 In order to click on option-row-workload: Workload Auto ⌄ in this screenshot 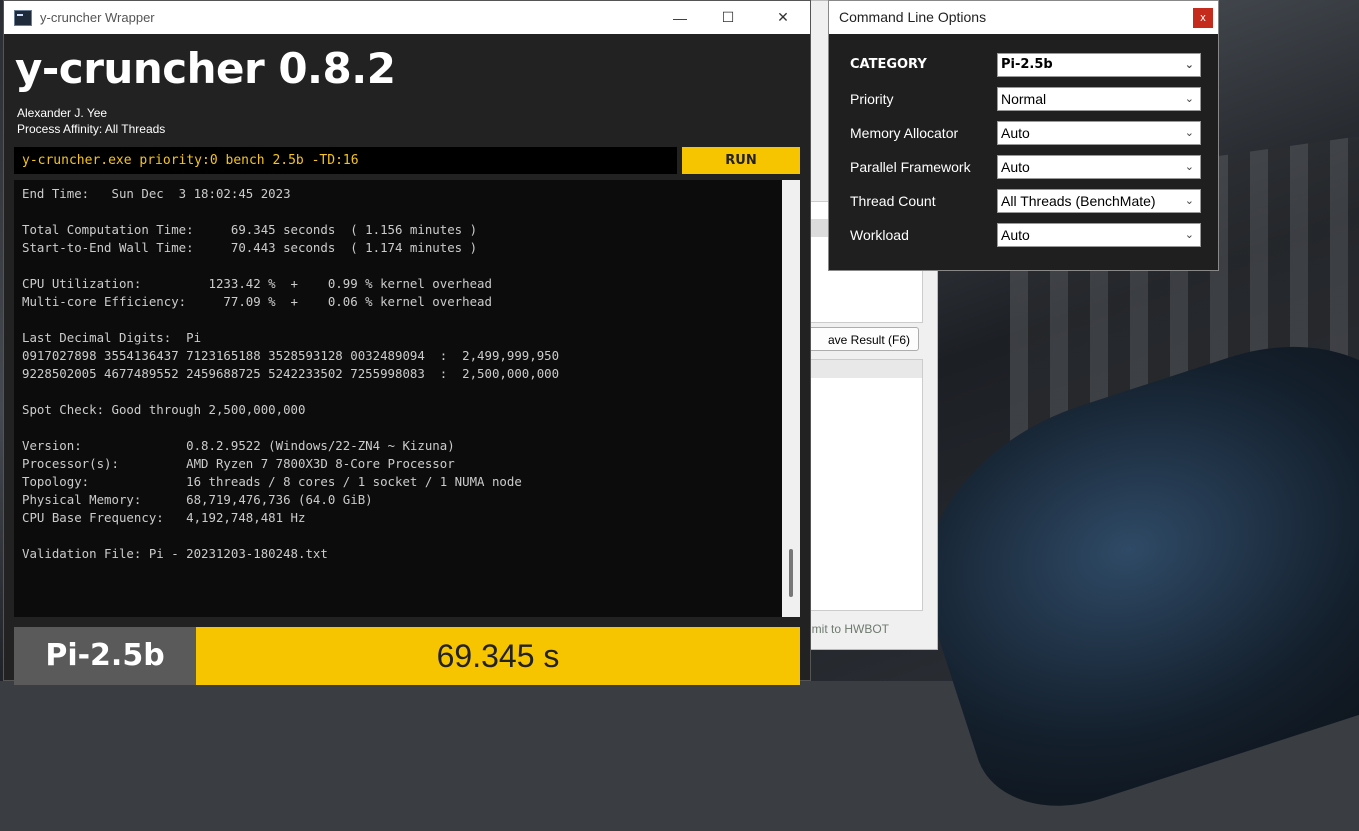, I will do `click(1026, 235)`.